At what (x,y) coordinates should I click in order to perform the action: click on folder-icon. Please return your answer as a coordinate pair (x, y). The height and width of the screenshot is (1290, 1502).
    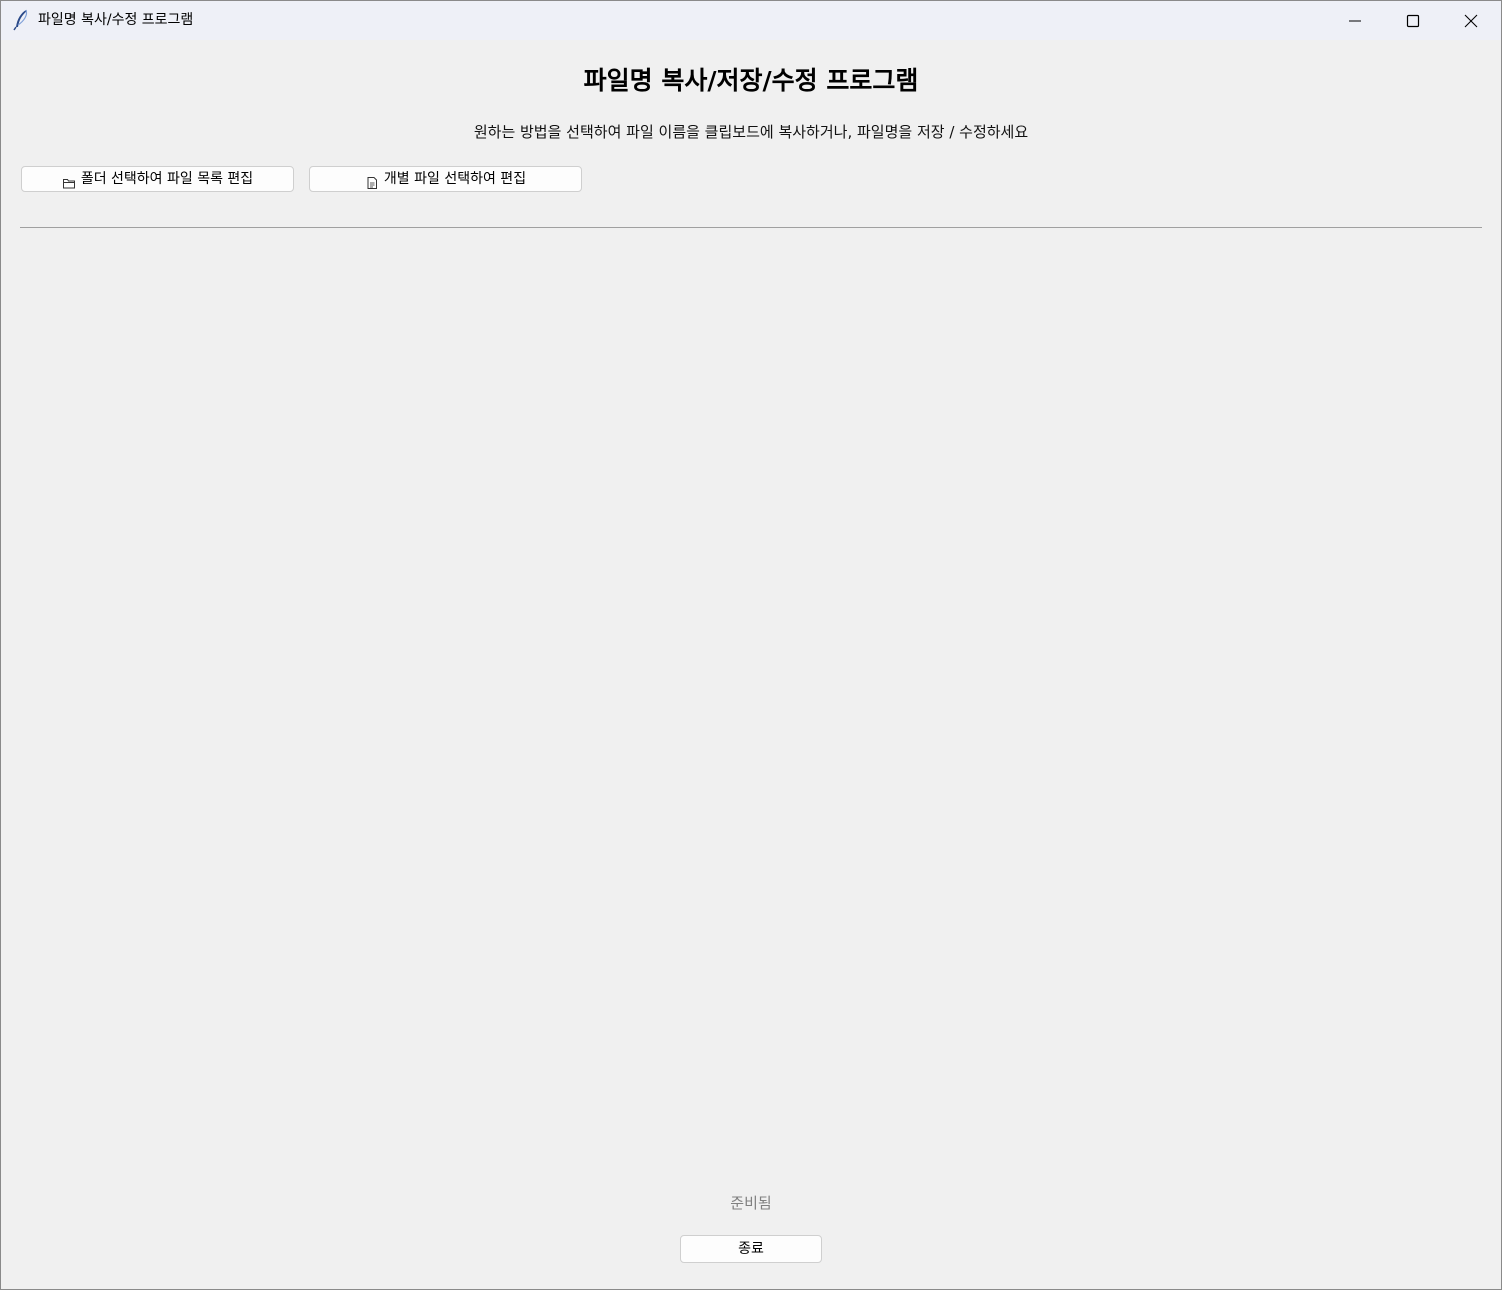
    Looking at the image, I should click on (69, 181).